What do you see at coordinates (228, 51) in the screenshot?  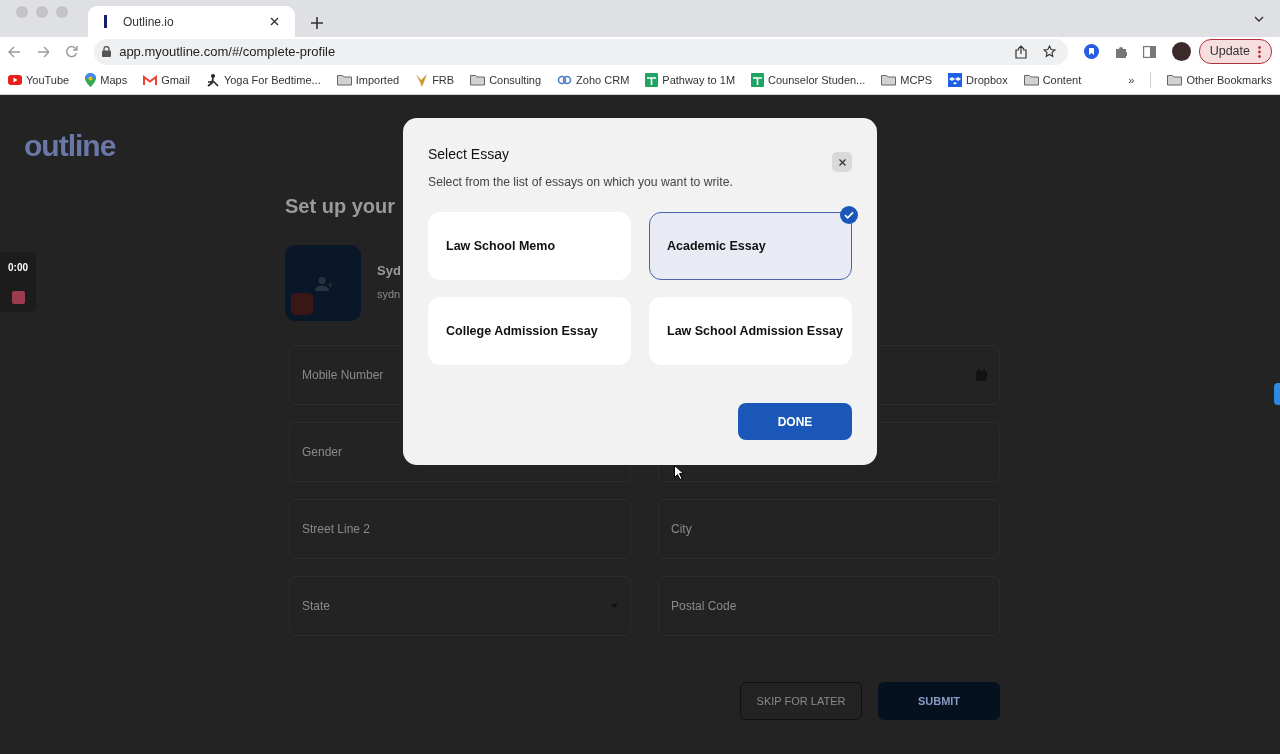 I see `url-text: app.myoutline.com/#/complete-profile` at bounding box center [228, 51].